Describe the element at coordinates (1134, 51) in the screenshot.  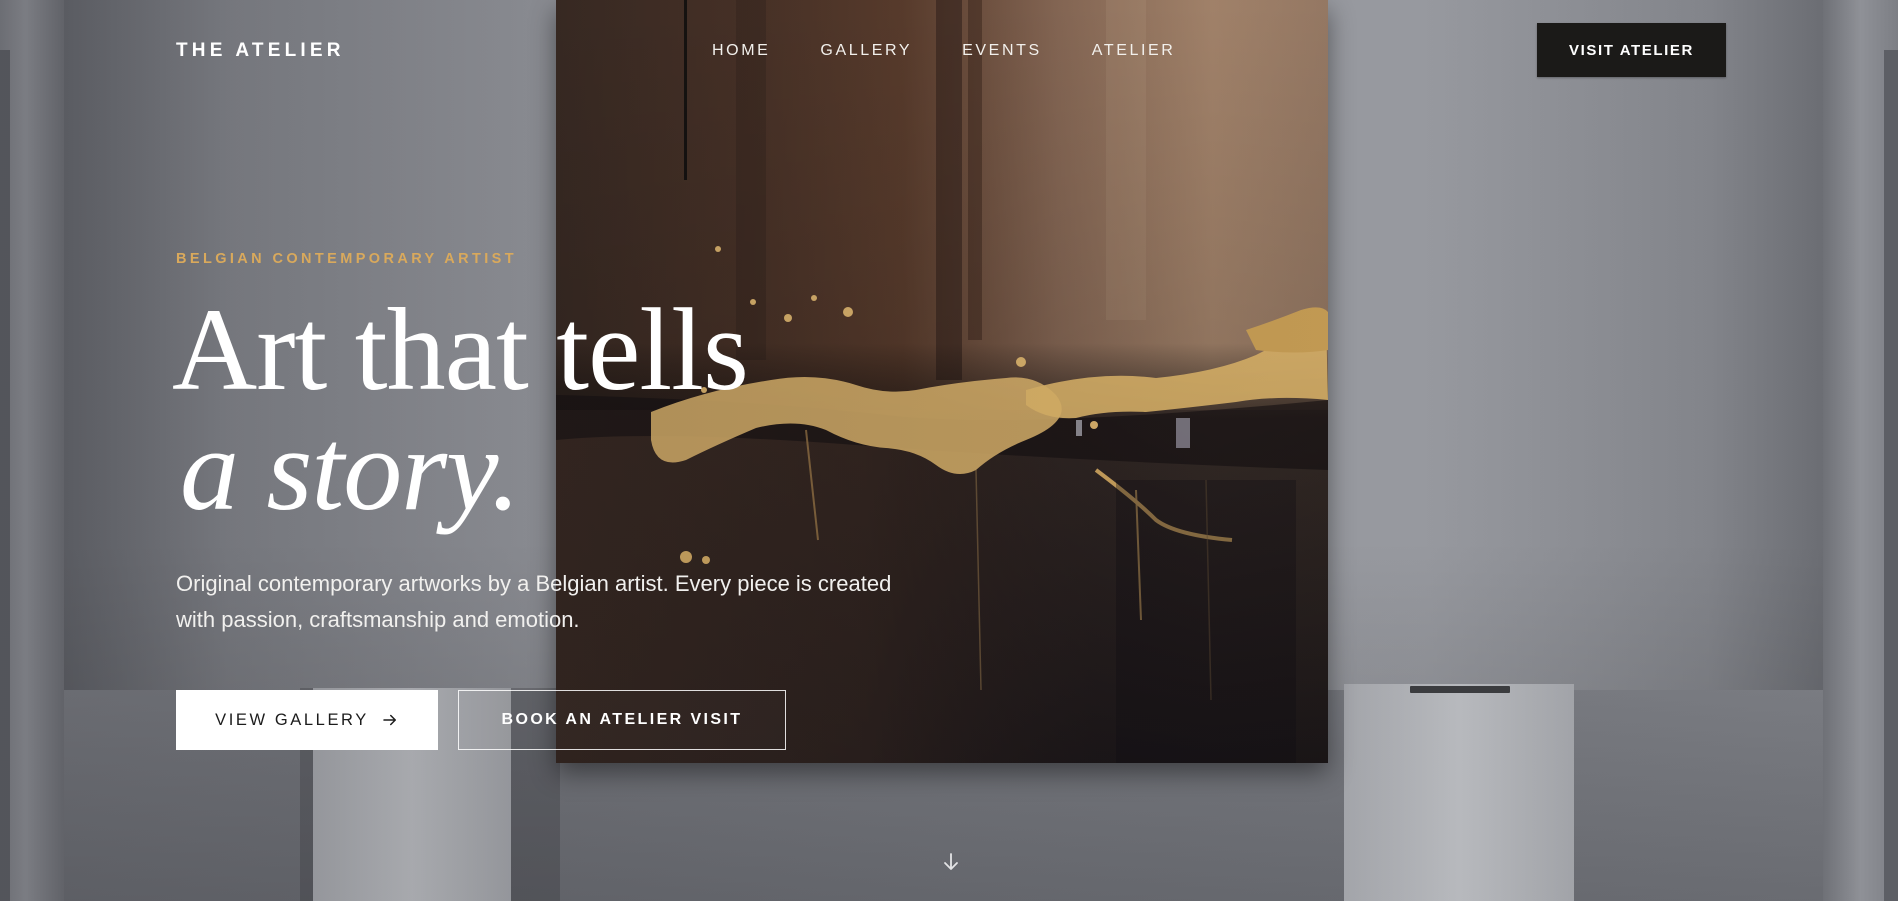
I see `nav-item-atelier: ATELIER` at that location.